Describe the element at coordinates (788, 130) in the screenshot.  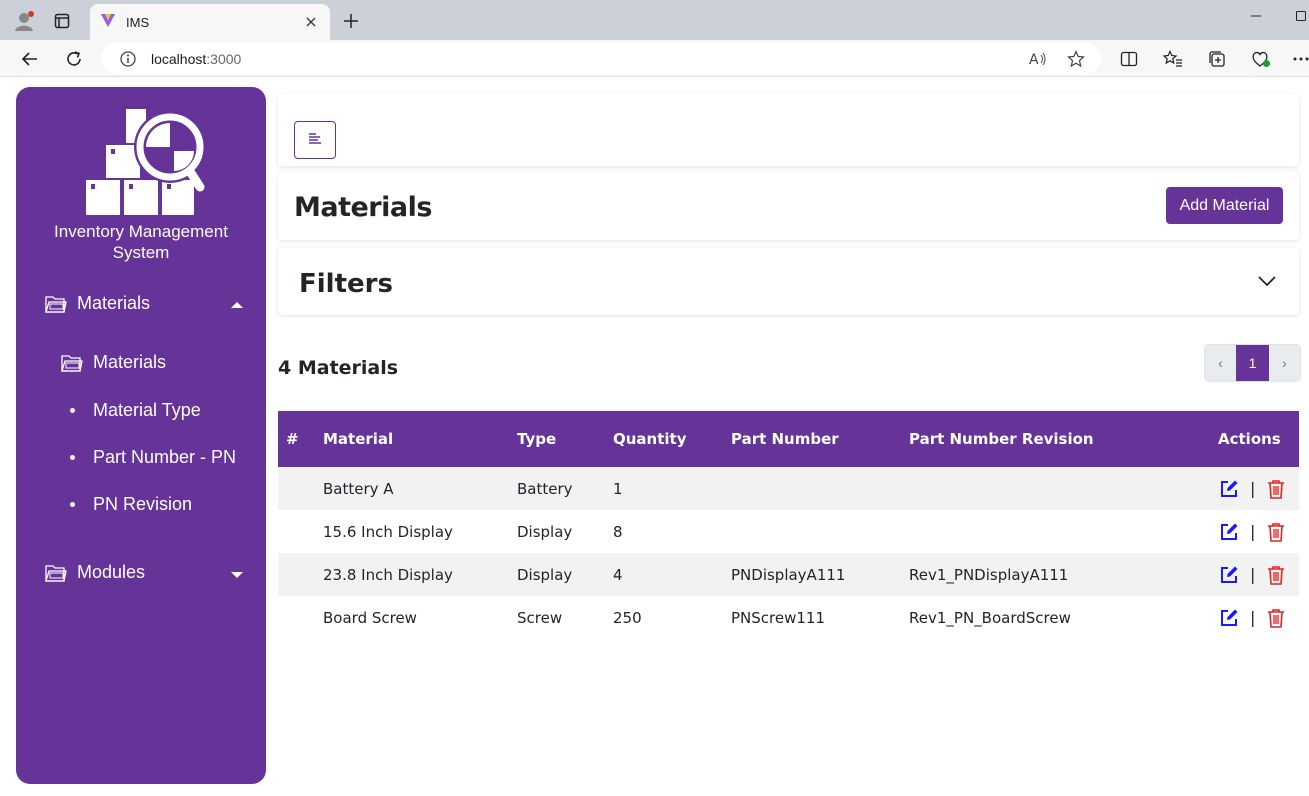
I see `top-toolbar-card` at that location.